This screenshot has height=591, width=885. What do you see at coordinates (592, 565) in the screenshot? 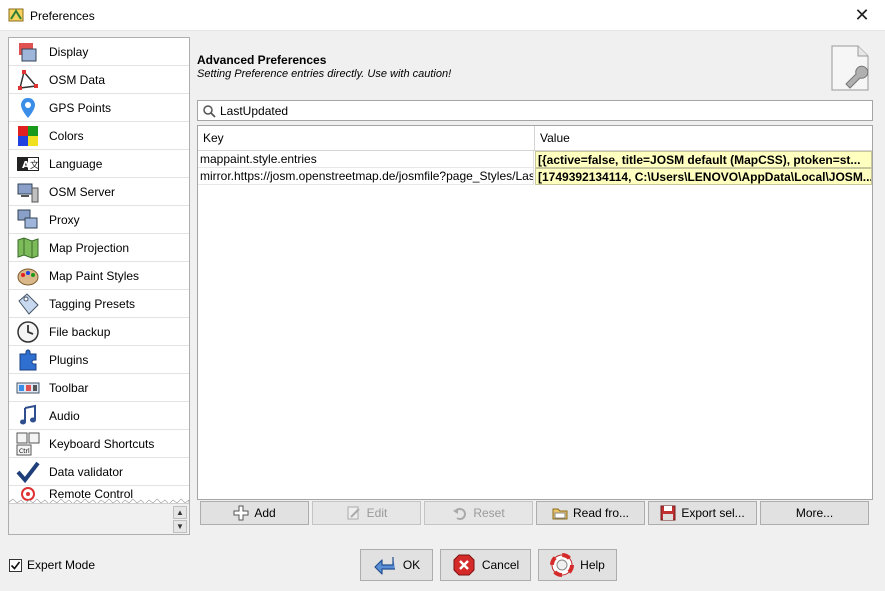
I see `help-label: Help` at bounding box center [592, 565].